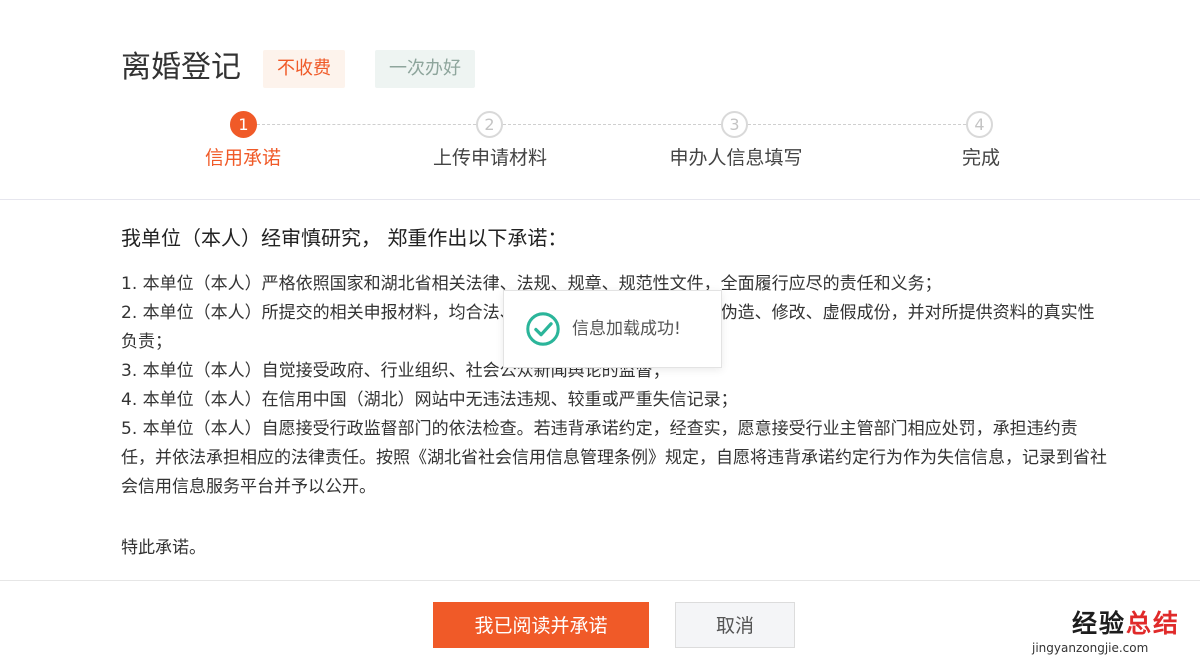  What do you see at coordinates (1090, 648) in the screenshot?
I see `watermark-url: jingyanzongjie.com` at bounding box center [1090, 648].